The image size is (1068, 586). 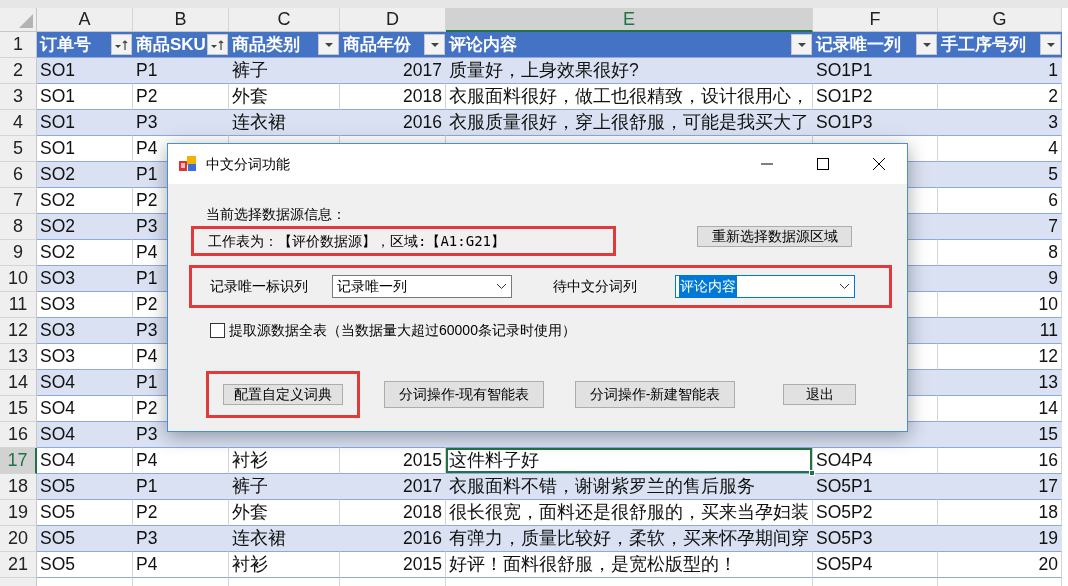 What do you see at coordinates (422, 286) in the screenshot?
I see `dropdown: 记录唯一列` at bounding box center [422, 286].